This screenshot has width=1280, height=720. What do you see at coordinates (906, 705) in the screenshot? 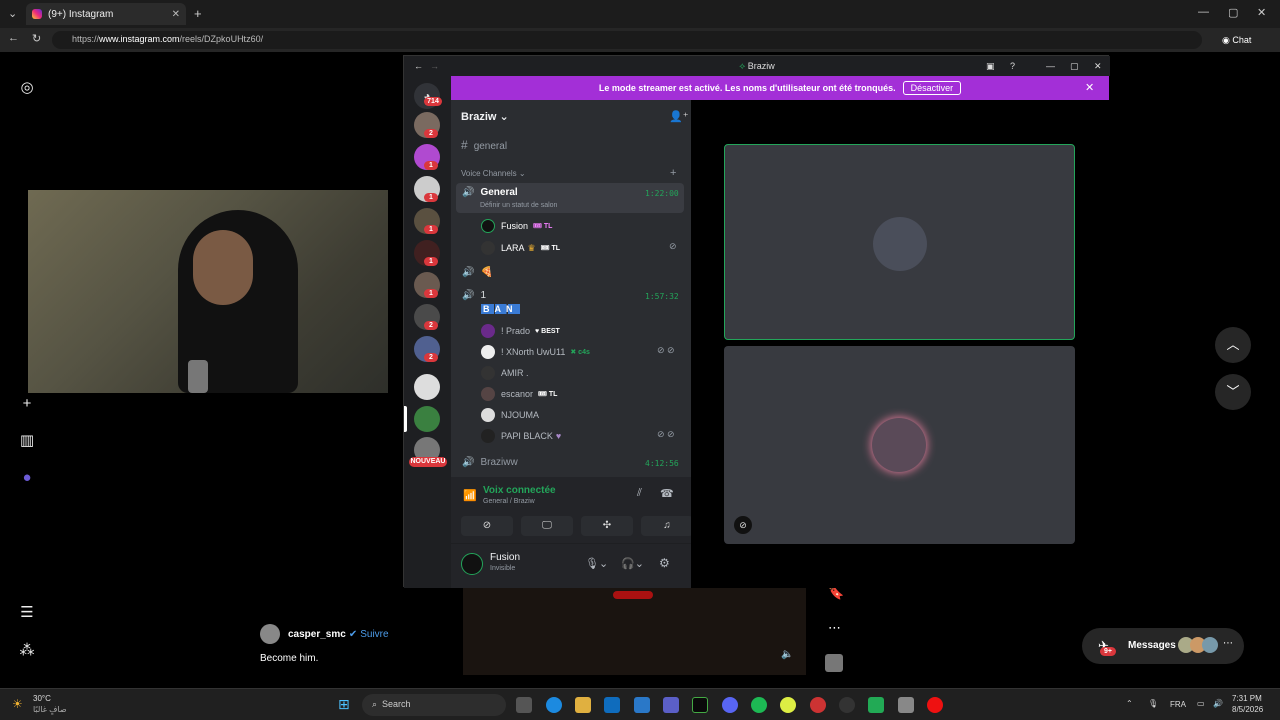
I see `settings-icon` at bounding box center [906, 705].